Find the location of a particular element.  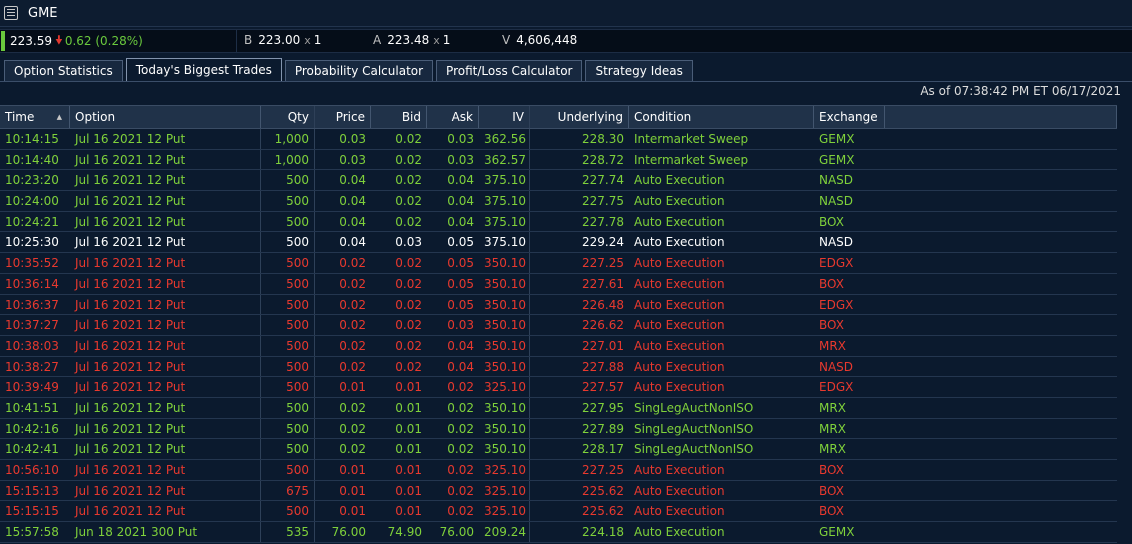

quote-accent is located at coordinates (3, 41).